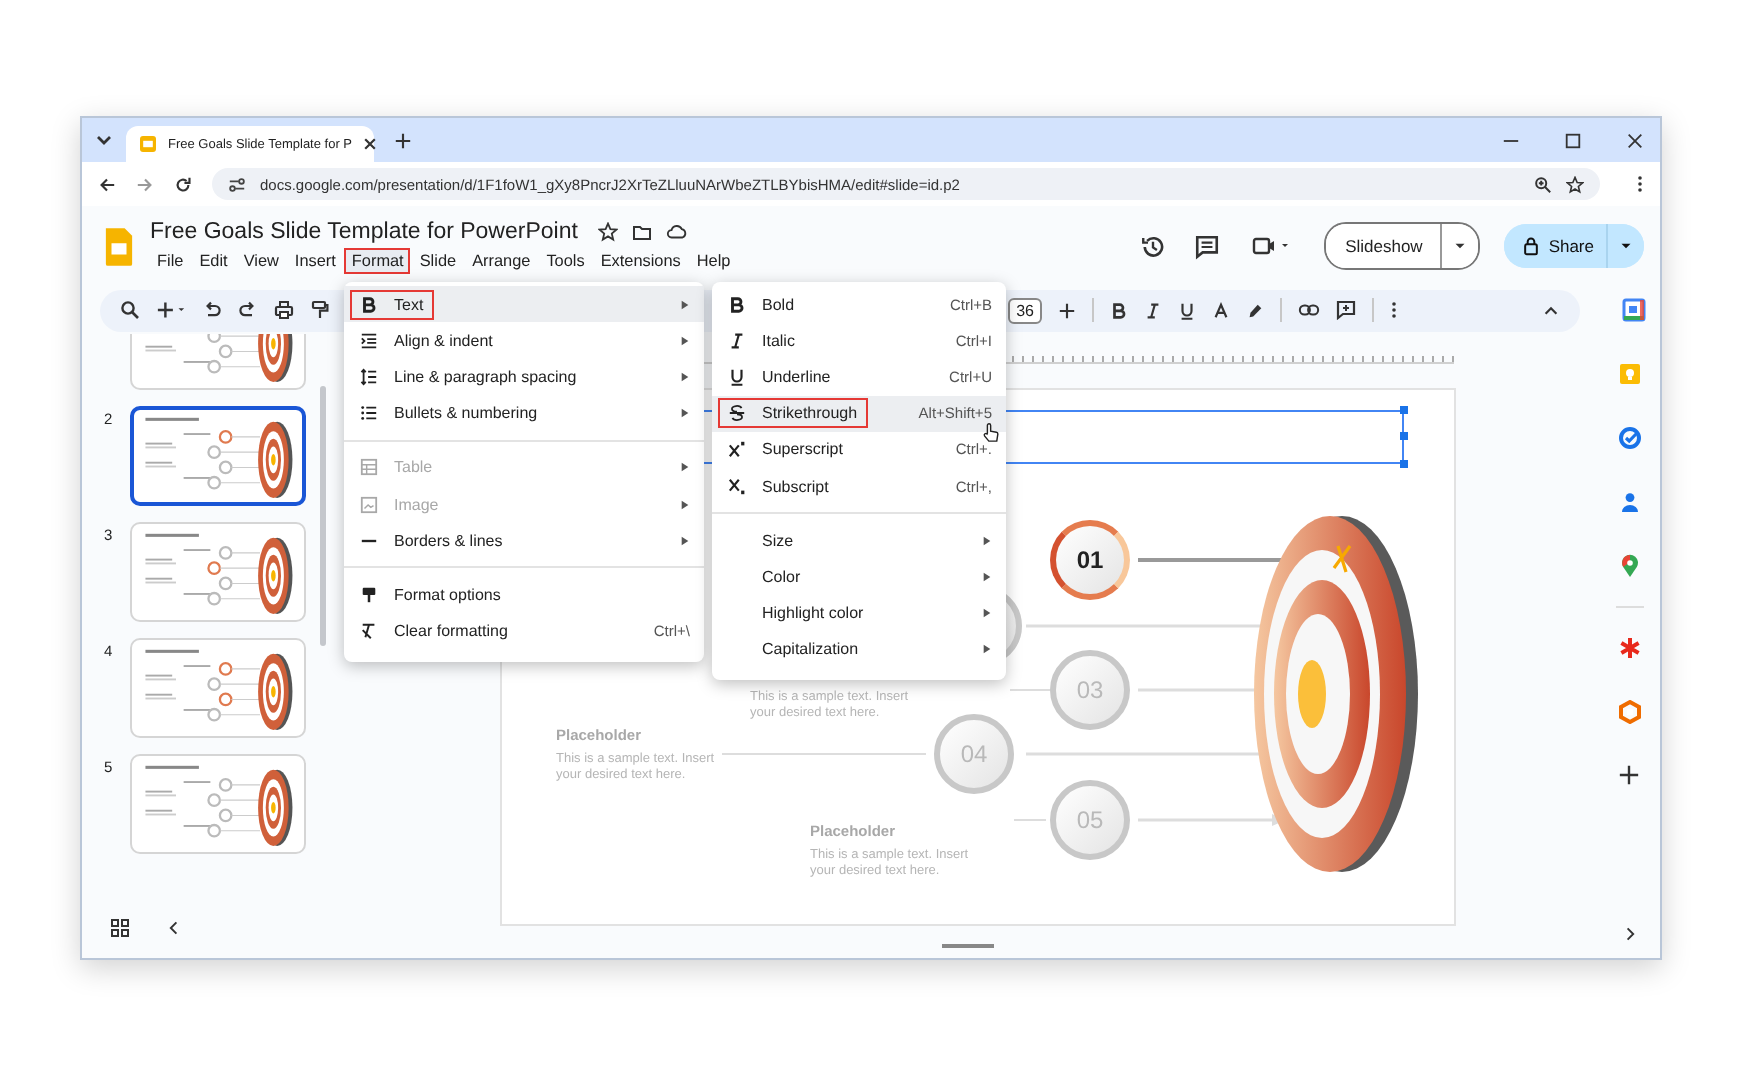  Describe the element at coordinates (369, 631) in the screenshot. I see `clear-format-icon` at that location.